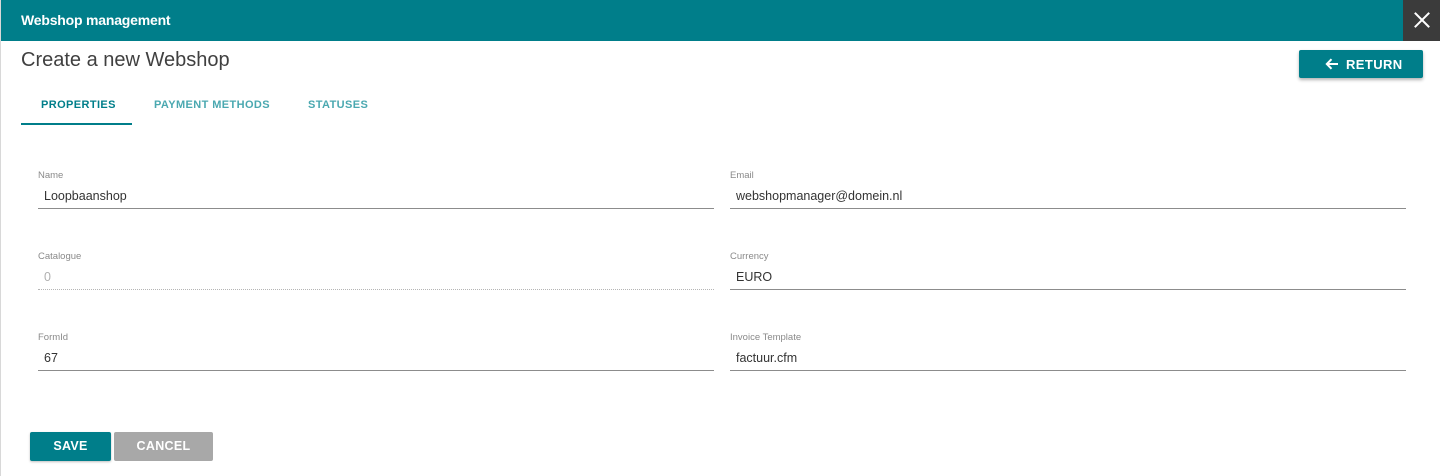 Image resolution: width=1440 pixels, height=476 pixels. I want to click on name-underline, so click(376, 208).